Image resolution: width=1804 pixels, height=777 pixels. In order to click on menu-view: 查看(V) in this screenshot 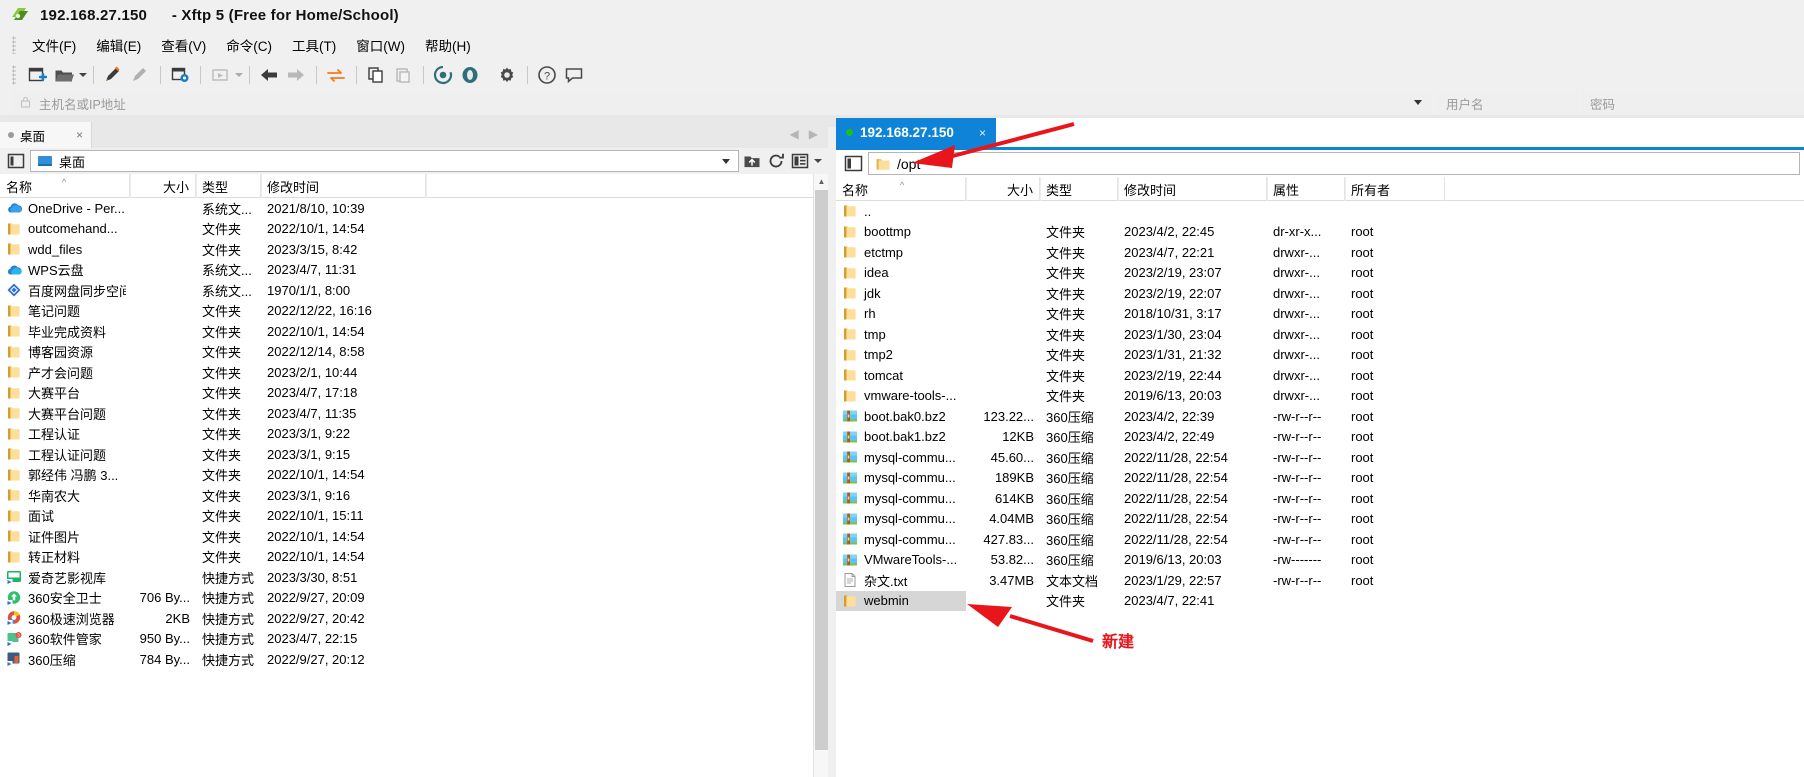, I will do `click(183, 45)`.